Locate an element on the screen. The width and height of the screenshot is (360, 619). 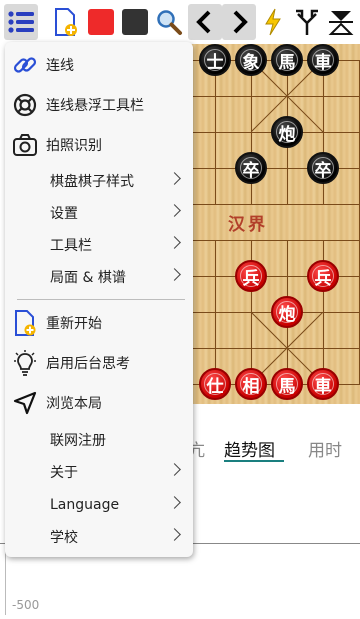
branch-button is located at coordinates (307, 22).